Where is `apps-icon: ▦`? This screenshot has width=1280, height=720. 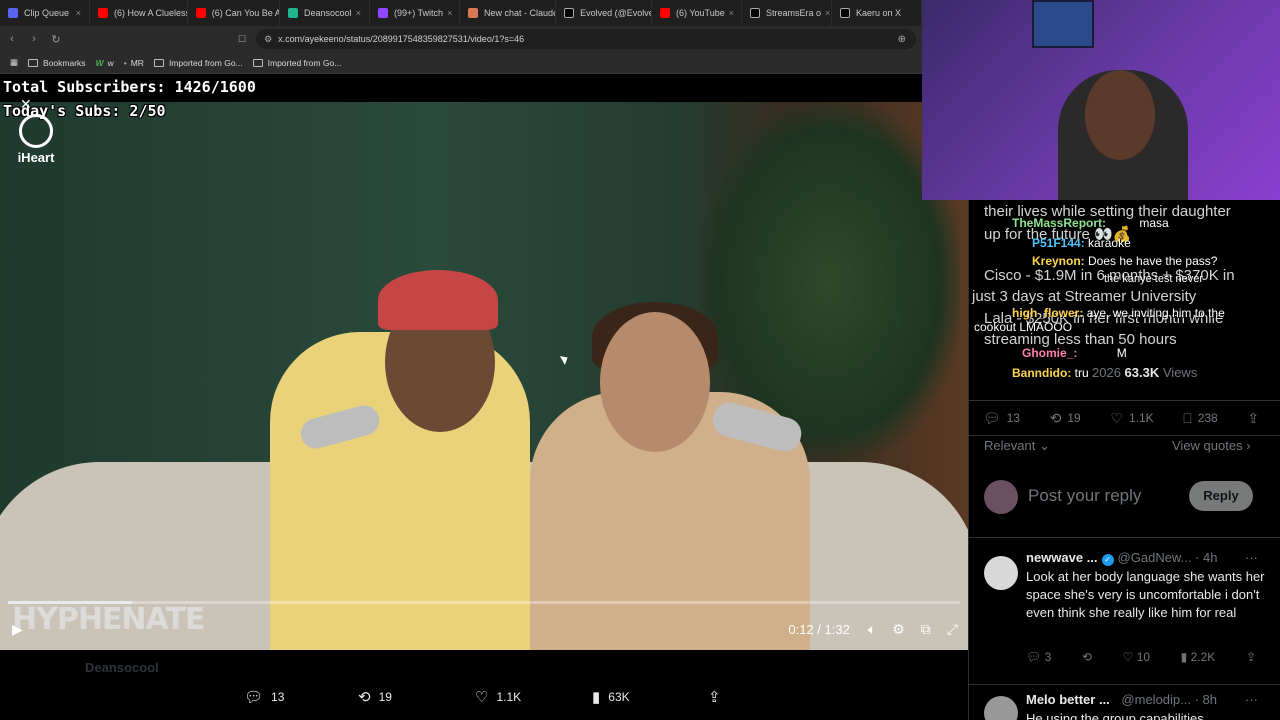 apps-icon: ▦ is located at coordinates (14, 62).